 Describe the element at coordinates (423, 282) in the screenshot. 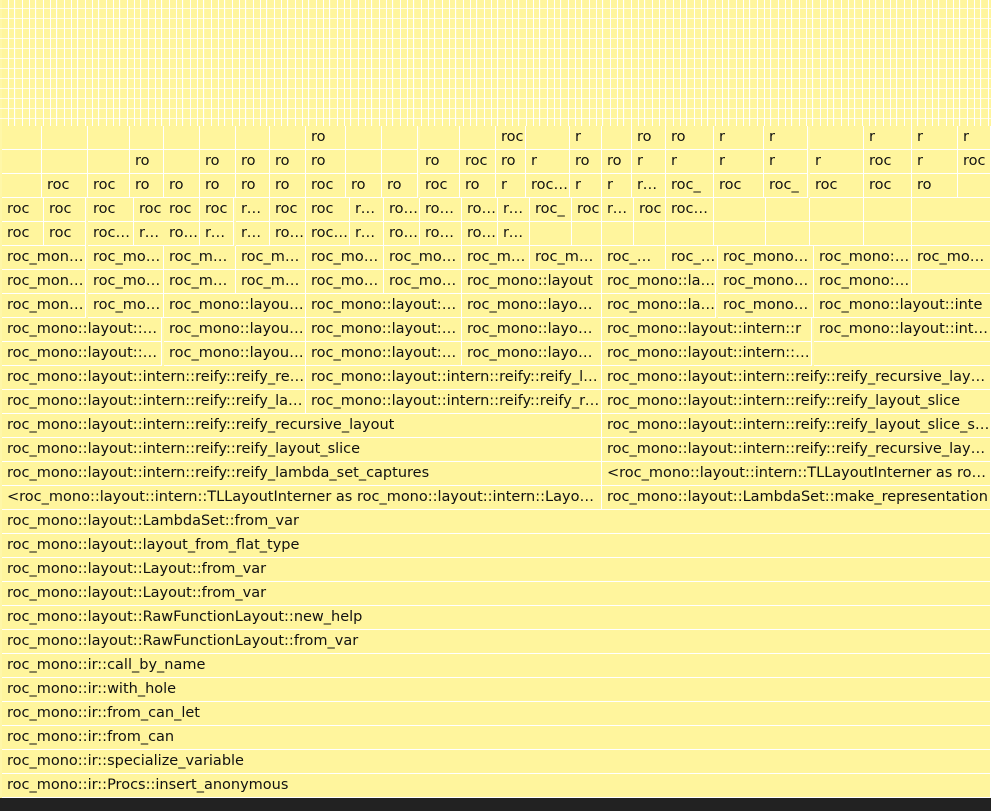

I see `stack-frame: roc_mono::layout::layout` at that location.